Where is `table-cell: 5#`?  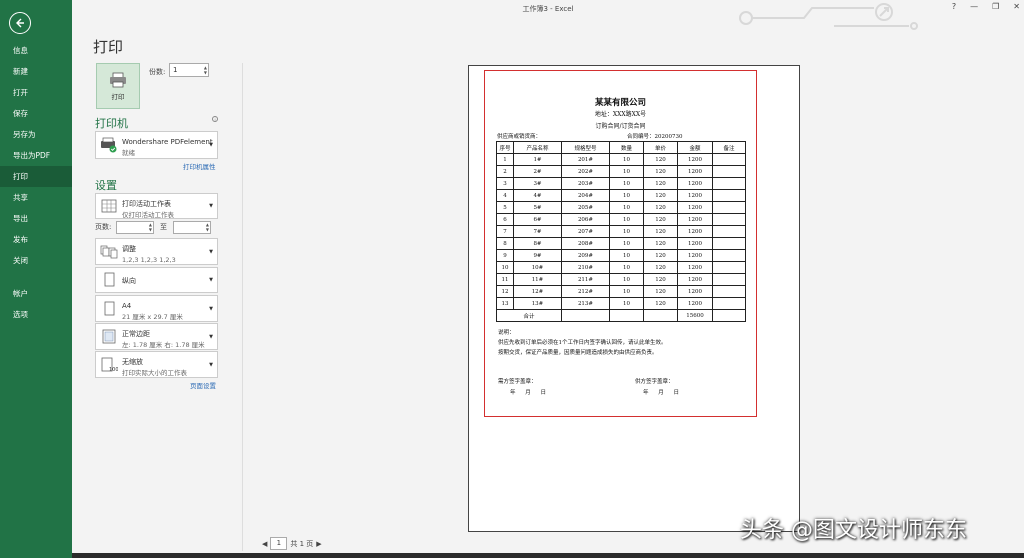 table-cell: 5# is located at coordinates (537, 207).